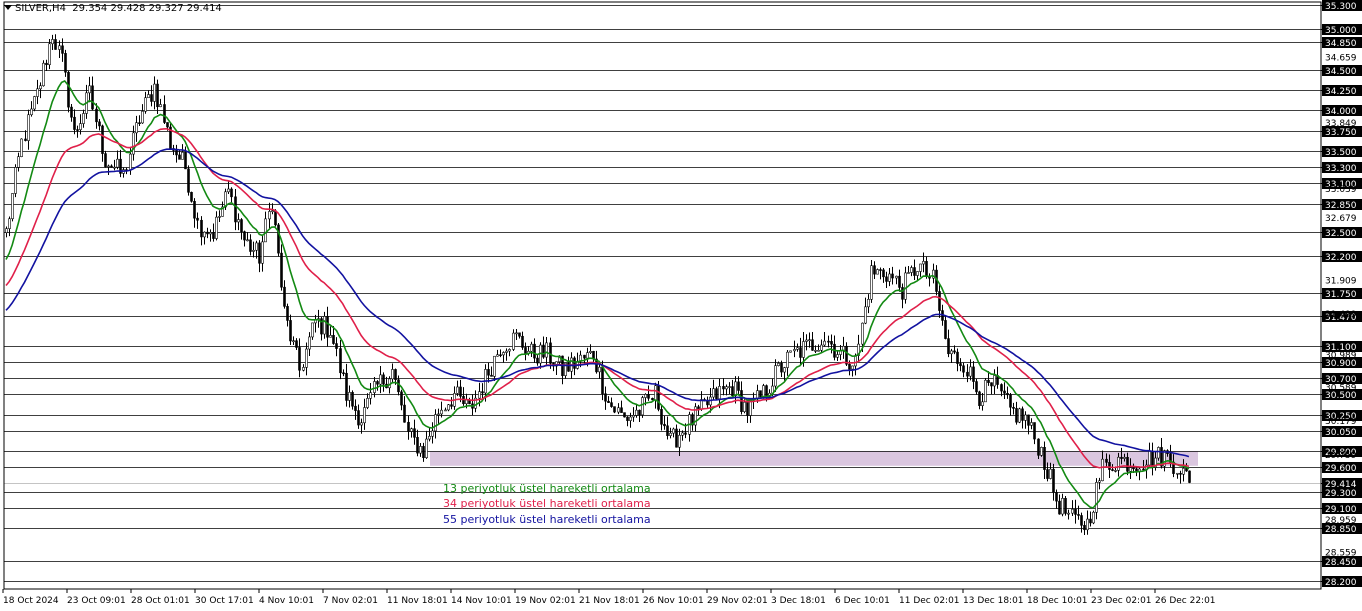 The width and height of the screenshot is (1362, 611). I want to click on dropdown-triangle-icon, so click(8, 7).